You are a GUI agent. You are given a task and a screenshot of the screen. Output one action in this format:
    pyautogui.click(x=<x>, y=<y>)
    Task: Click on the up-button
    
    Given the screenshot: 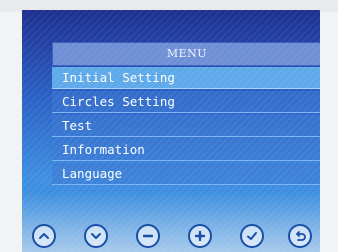 What is the action you would take?
    pyautogui.click(x=44, y=236)
    